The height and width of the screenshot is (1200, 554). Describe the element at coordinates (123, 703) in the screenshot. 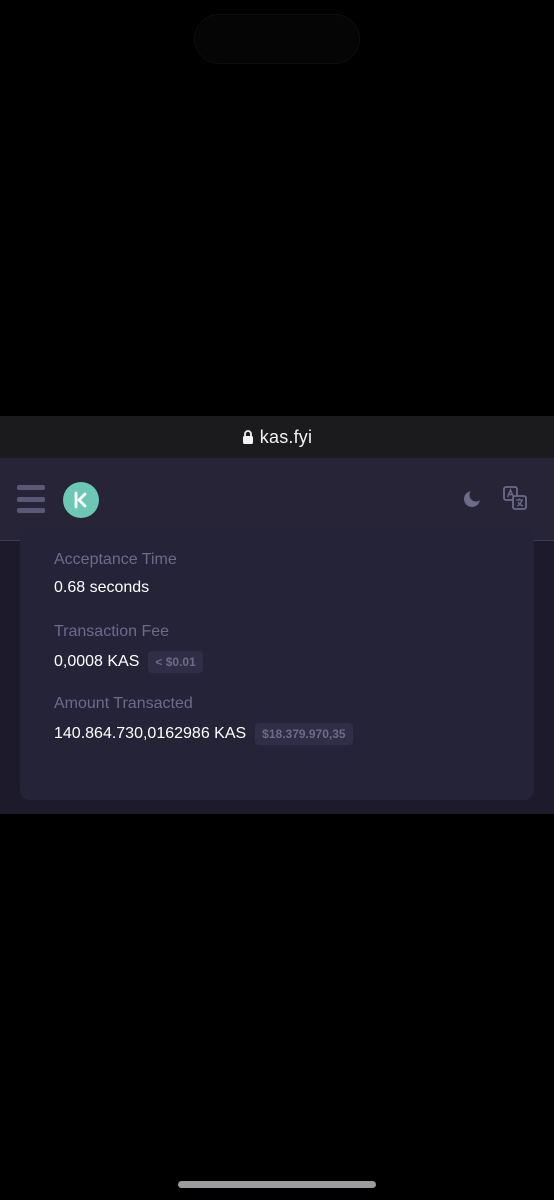

I see `amount-transacted-label: Amount Transacted` at that location.